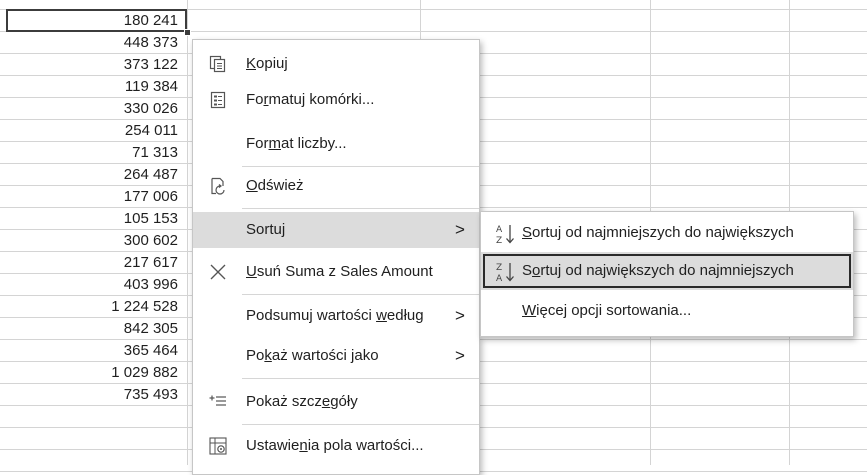 Image resolution: width=867 pixels, height=475 pixels. I want to click on menu-item-copy-label: Kopiuj, so click(267, 63).